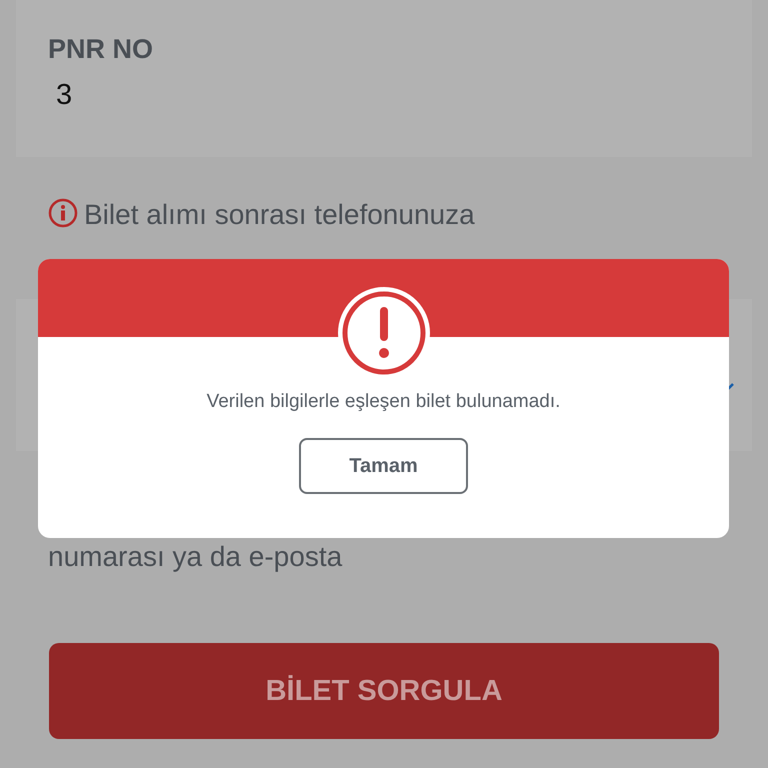  Describe the element at coordinates (383, 402) in the screenshot. I see `dialog-message: Verilen bilgilerle eşleşen bilet bulunamadı.` at that location.